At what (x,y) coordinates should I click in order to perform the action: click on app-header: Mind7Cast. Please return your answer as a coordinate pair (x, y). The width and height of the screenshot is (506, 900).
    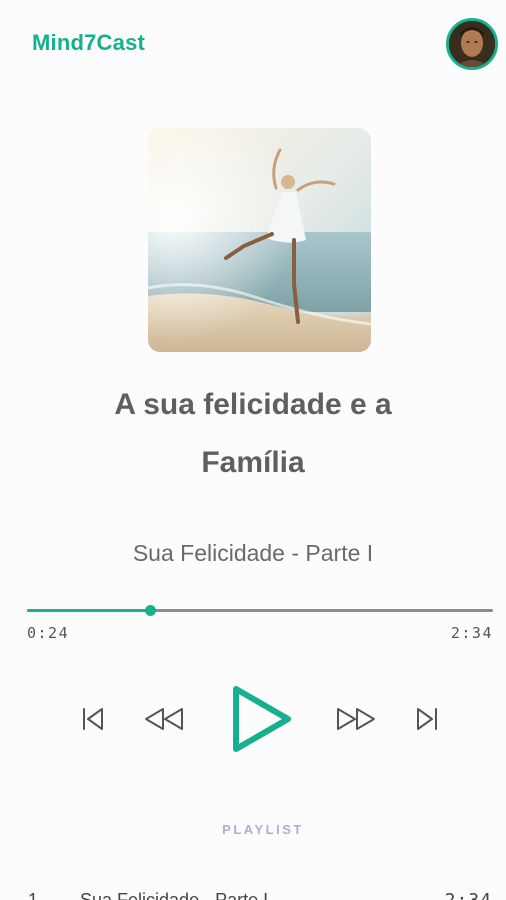
    Looking at the image, I should click on (253, 45).